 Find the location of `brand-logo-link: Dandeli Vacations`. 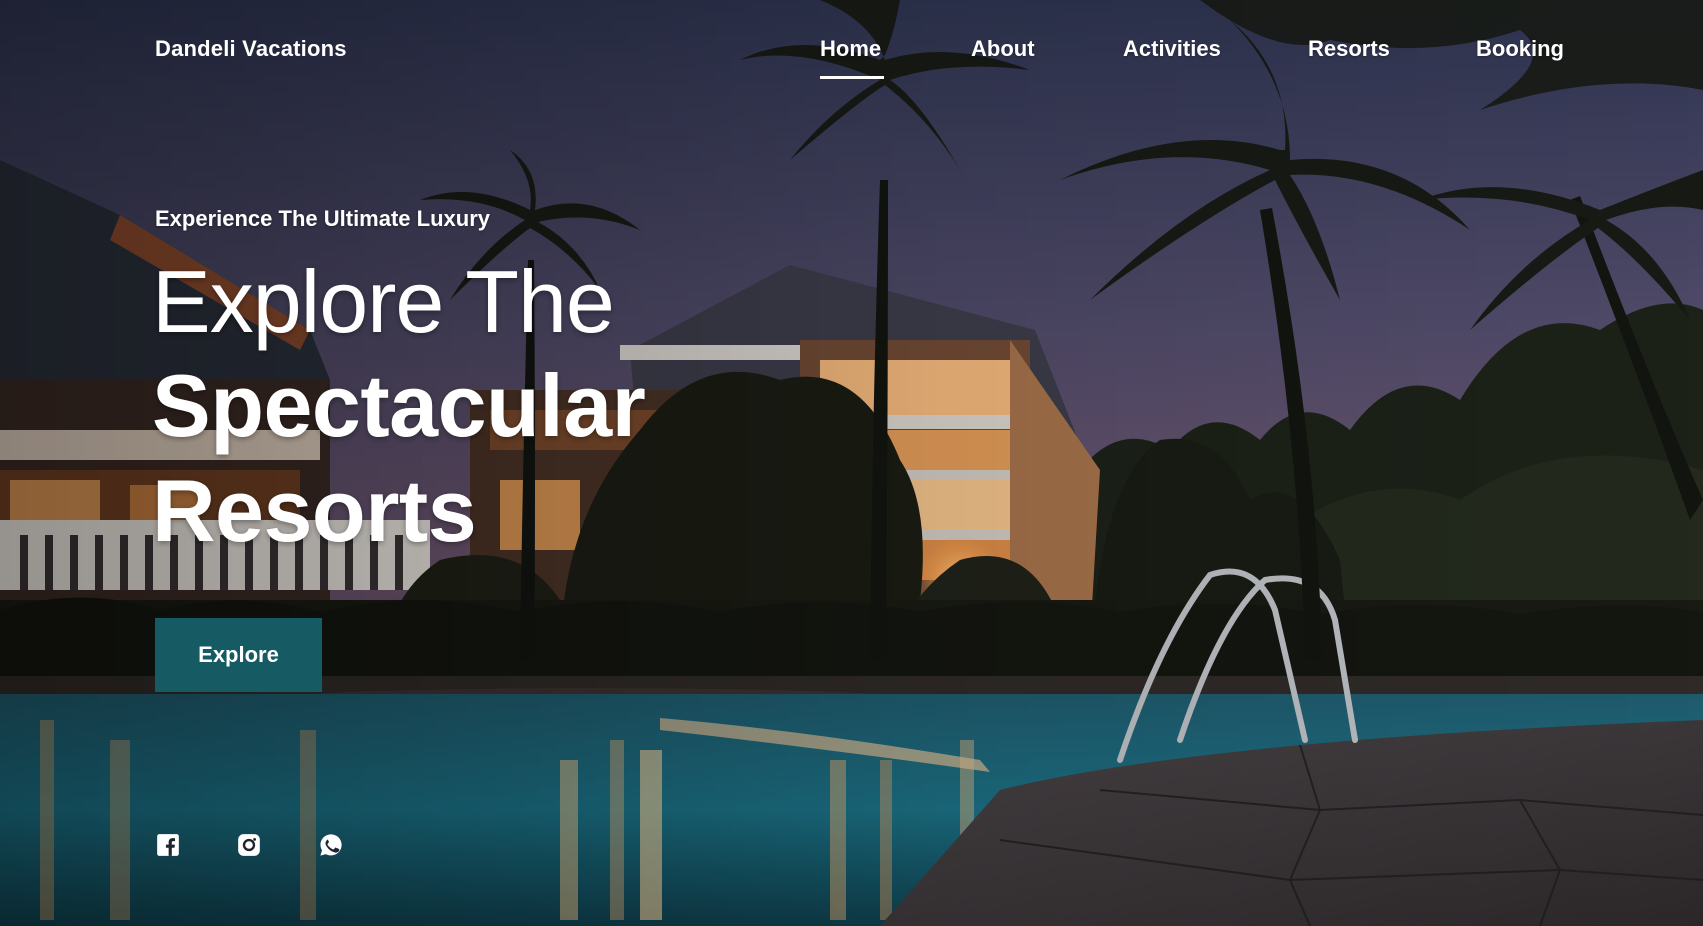

brand-logo-link: Dandeli Vacations is located at coordinates (251, 49).